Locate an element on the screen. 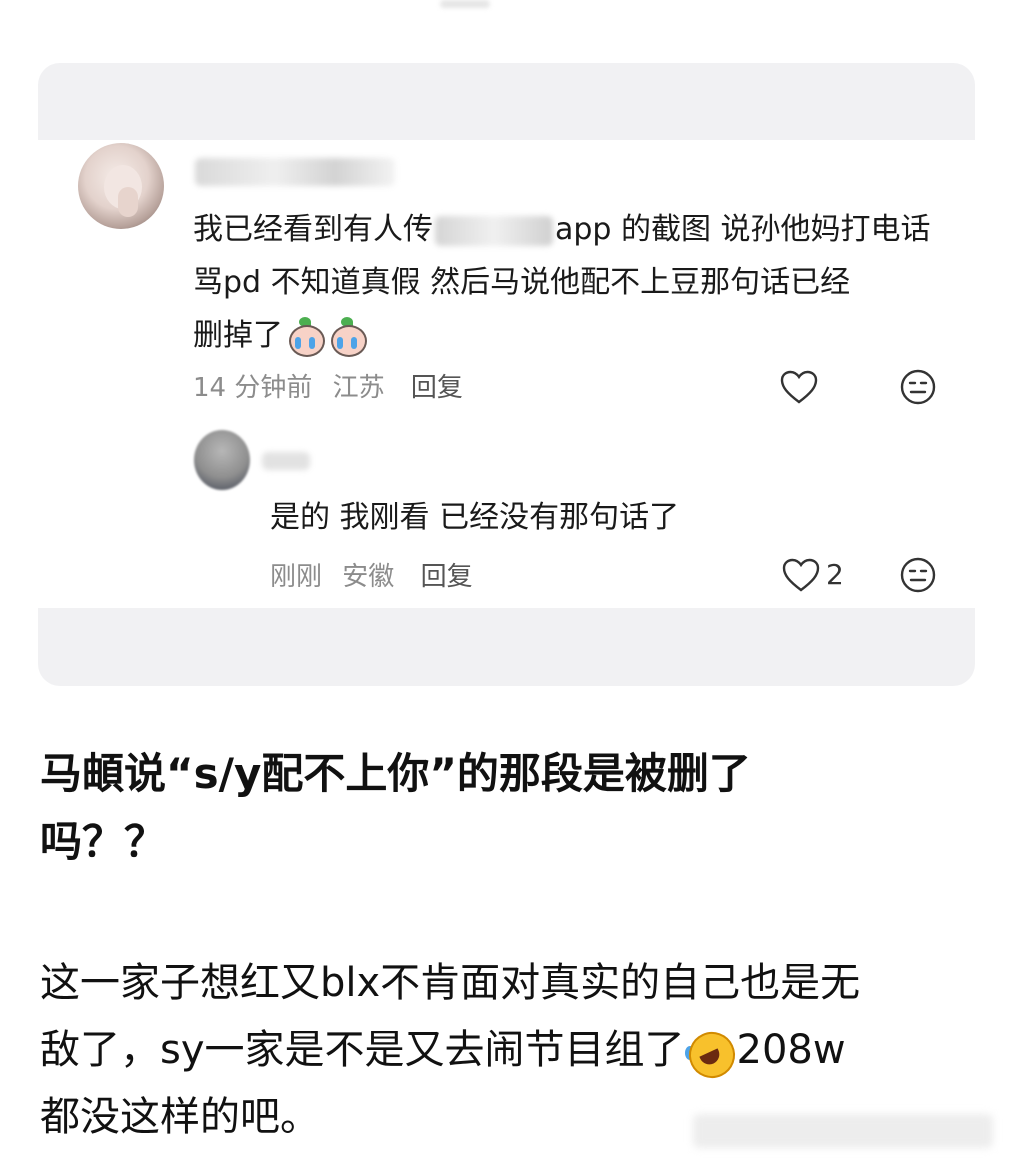 This screenshot has height=1164, width=1013. headline-line-1: 马頔说“s/y配不上你”的那段是被删了 is located at coordinates (395, 773).